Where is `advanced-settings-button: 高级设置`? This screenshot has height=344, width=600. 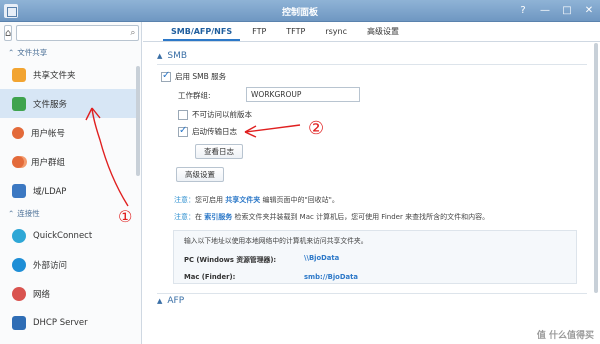
advanced-settings-button: 高级设置 is located at coordinates (200, 174).